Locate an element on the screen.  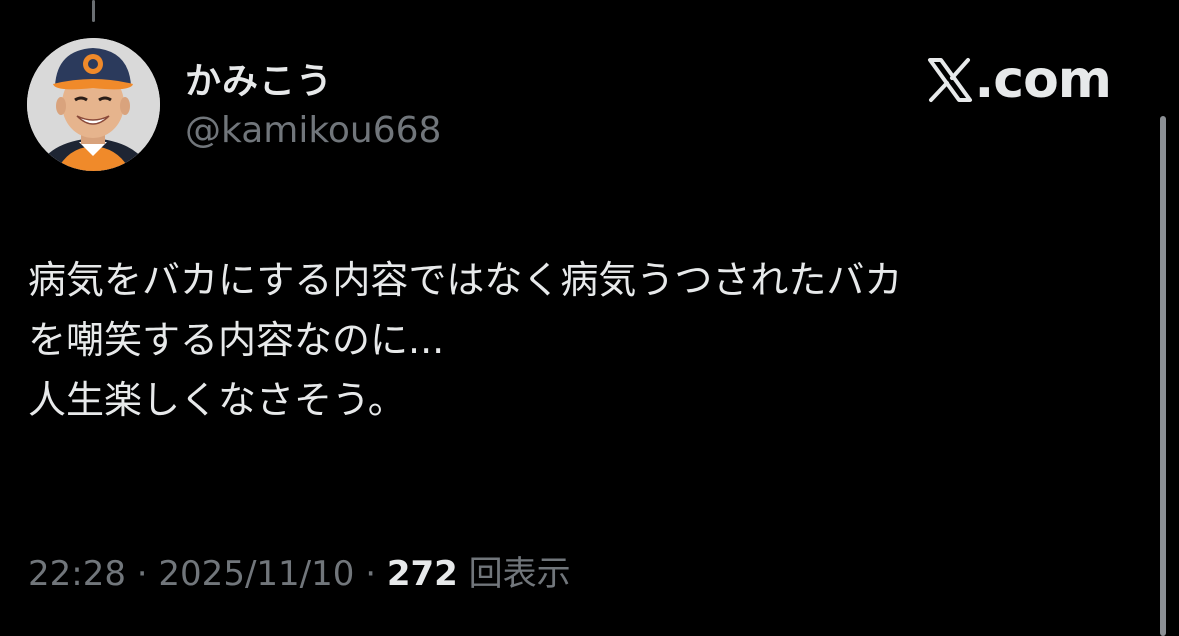
brand-domain-text: .com is located at coordinates (1043, 80).